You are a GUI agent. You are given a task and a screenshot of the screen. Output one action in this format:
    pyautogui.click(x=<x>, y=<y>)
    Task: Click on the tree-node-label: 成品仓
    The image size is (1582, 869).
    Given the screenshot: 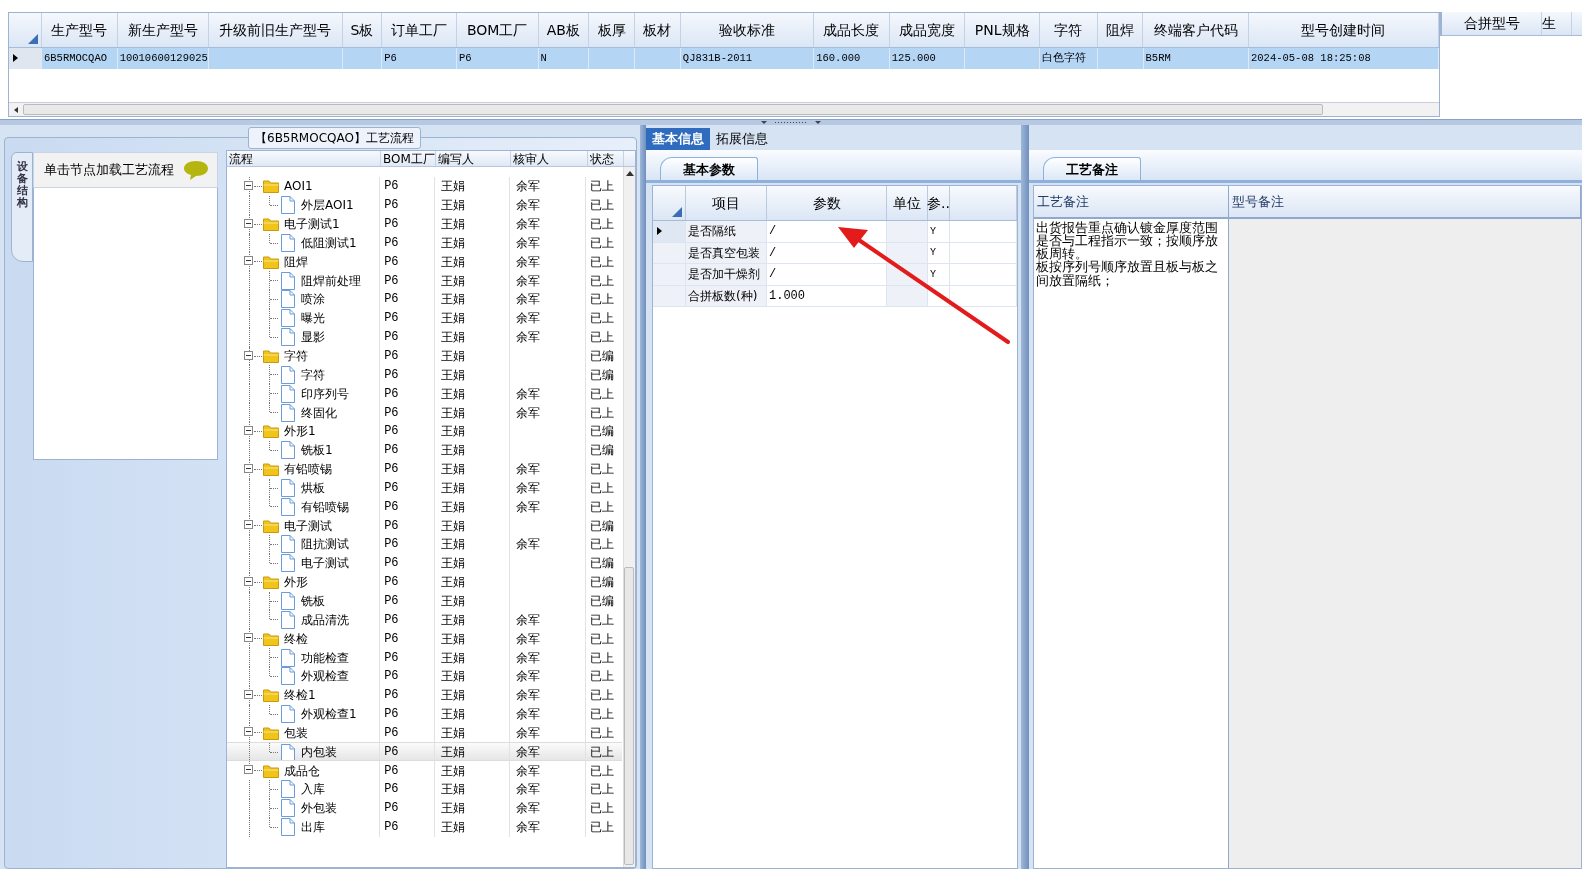 What is the action you would take?
    pyautogui.click(x=302, y=770)
    